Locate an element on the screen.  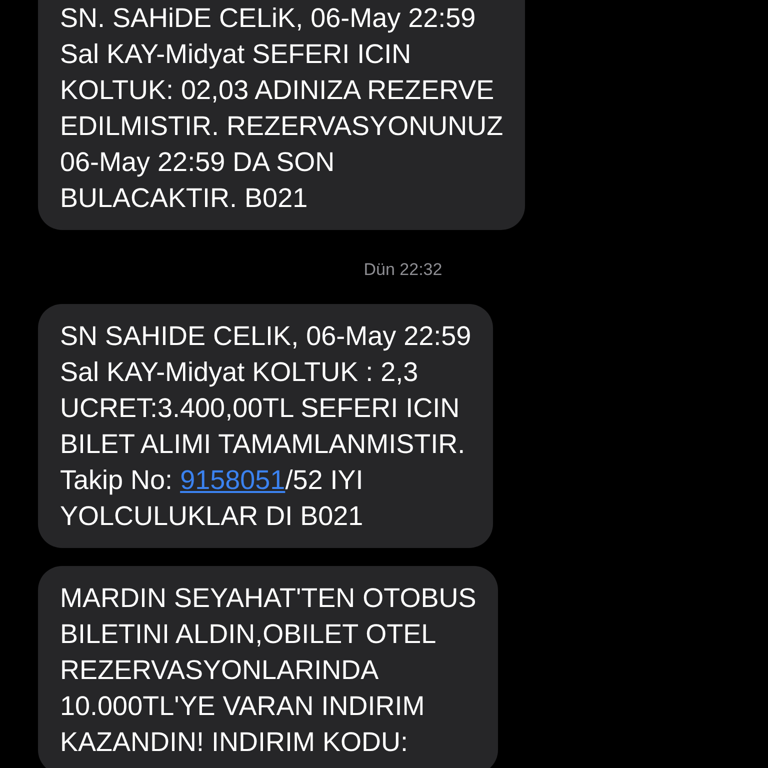
tracking-number-link: 9158051 is located at coordinates (233, 480).